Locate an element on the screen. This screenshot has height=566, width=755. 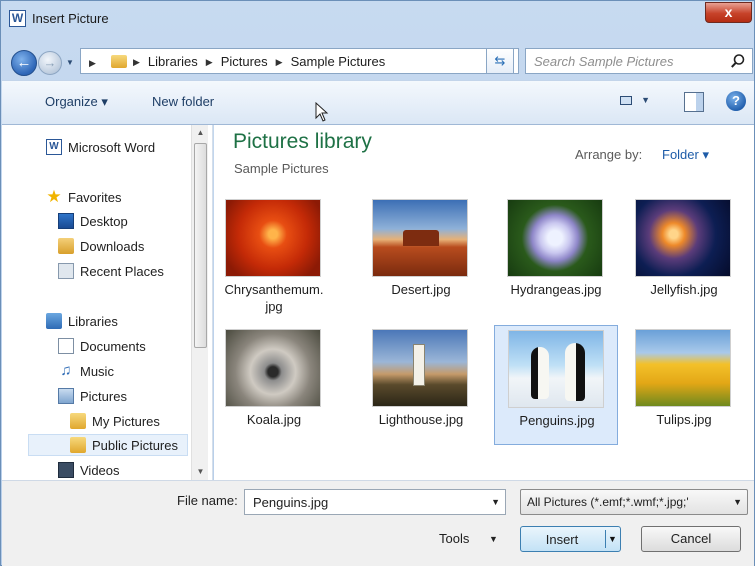
tools-menu: Tools is located at coordinates (454, 538).